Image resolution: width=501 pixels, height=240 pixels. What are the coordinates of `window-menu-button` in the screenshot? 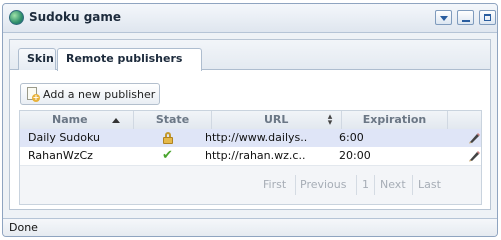 It's located at (443, 17).